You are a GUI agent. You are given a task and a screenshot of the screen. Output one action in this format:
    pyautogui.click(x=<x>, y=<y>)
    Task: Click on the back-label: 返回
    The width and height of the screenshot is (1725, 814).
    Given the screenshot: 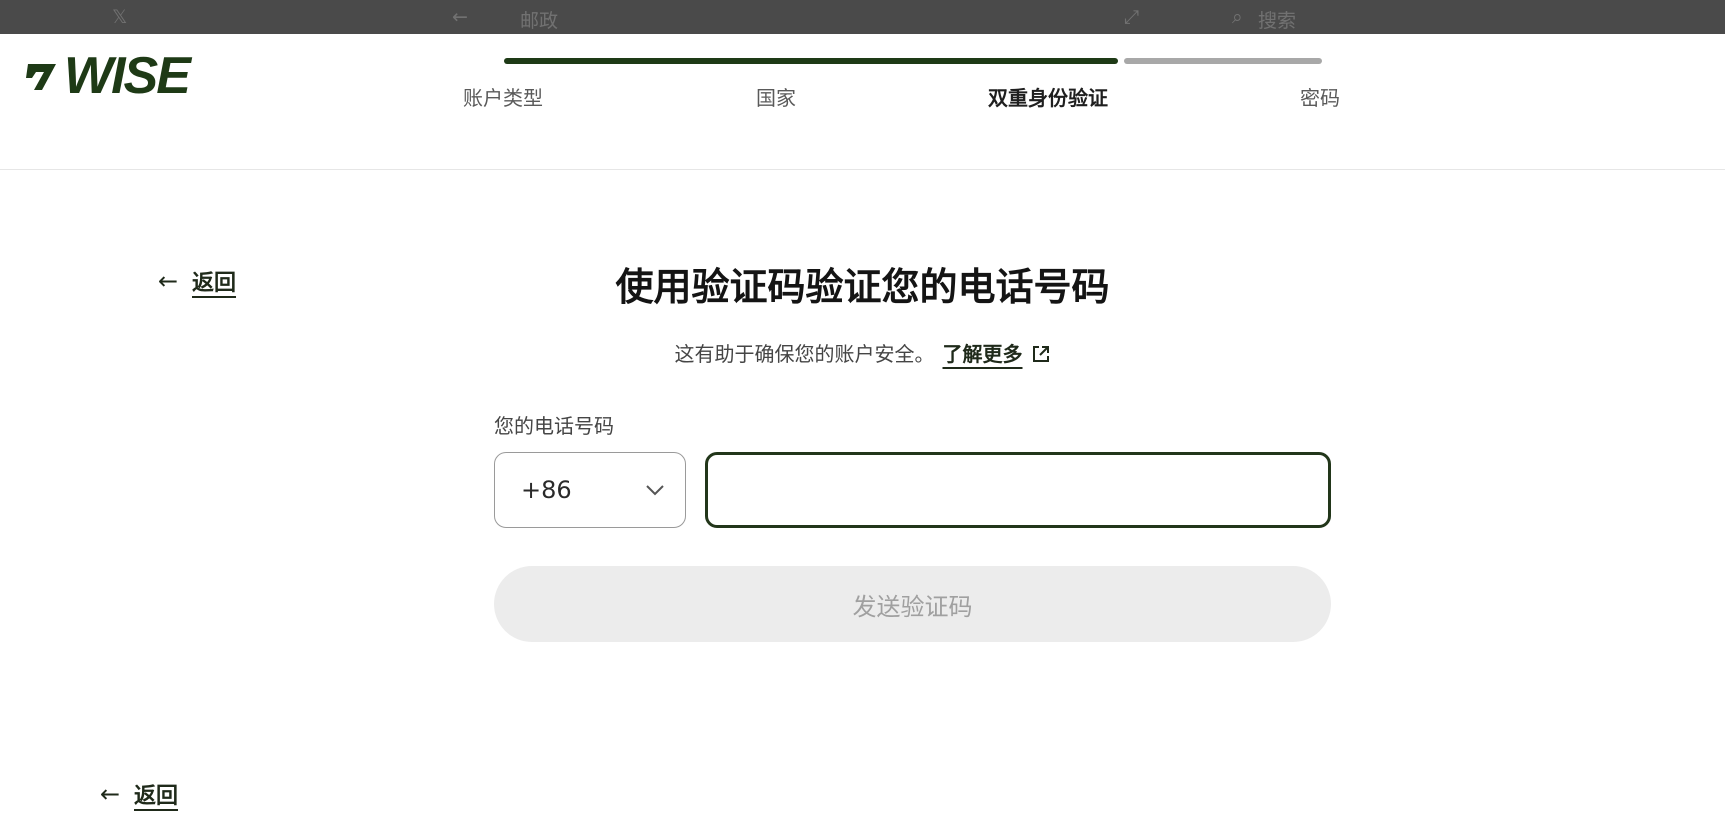 What is the action you would take?
    pyautogui.click(x=156, y=796)
    